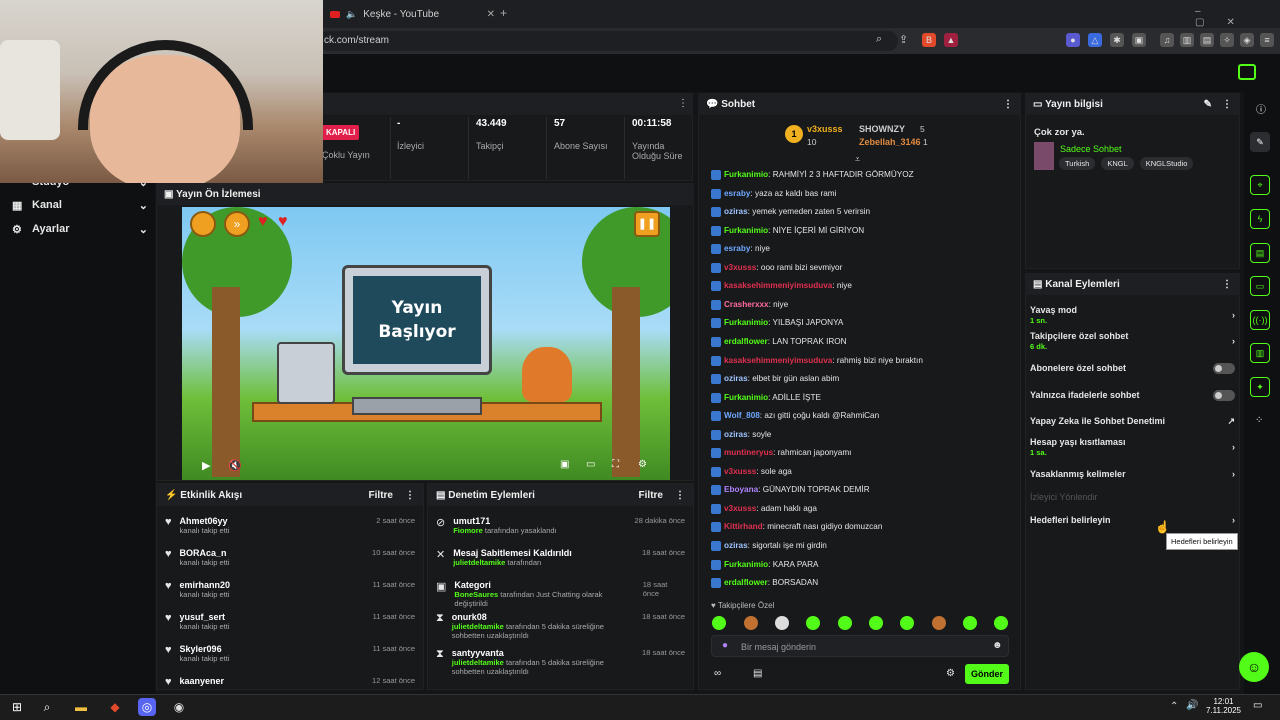 Image resolution: width=1280 pixels, height=720 pixels. What do you see at coordinates (1260, 253) in the screenshot?
I see `note-icon: ▤` at bounding box center [1260, 253].